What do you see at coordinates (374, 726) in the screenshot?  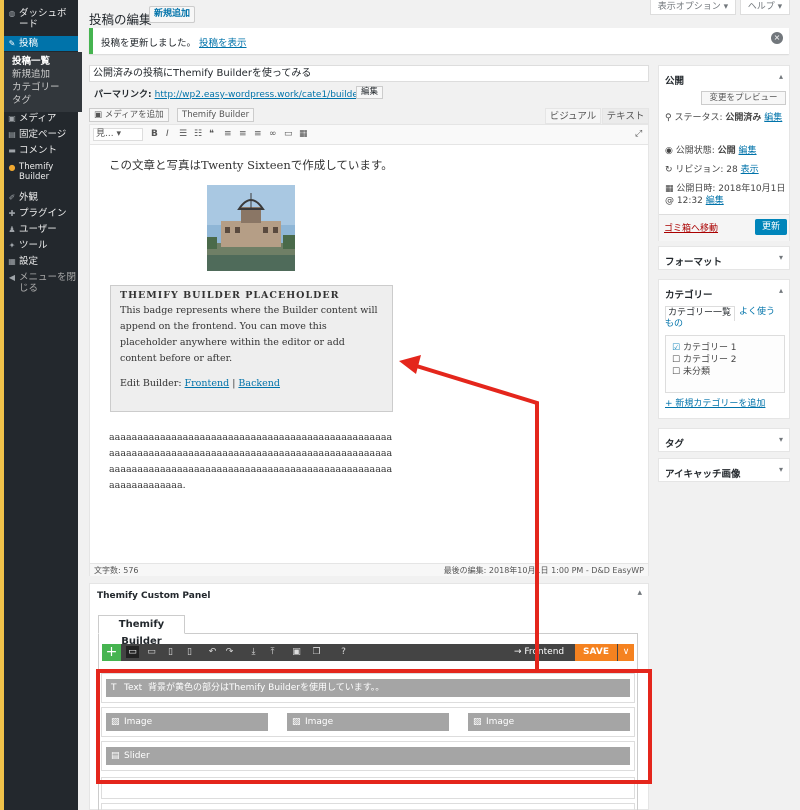 I see `highlight-box` at bounding box center [374, 726].